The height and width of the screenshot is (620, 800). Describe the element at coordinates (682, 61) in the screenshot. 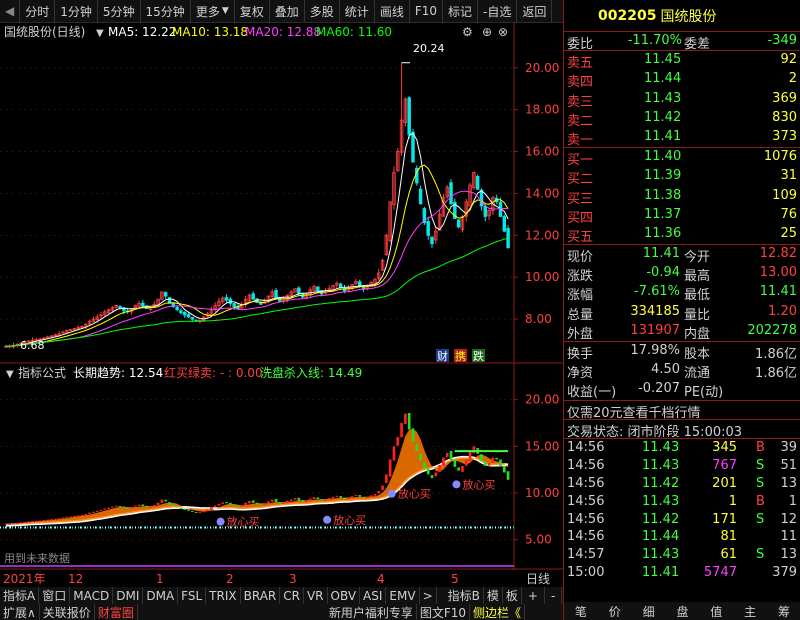

I see `ask-row: 卖五 11.45 92` at that location.